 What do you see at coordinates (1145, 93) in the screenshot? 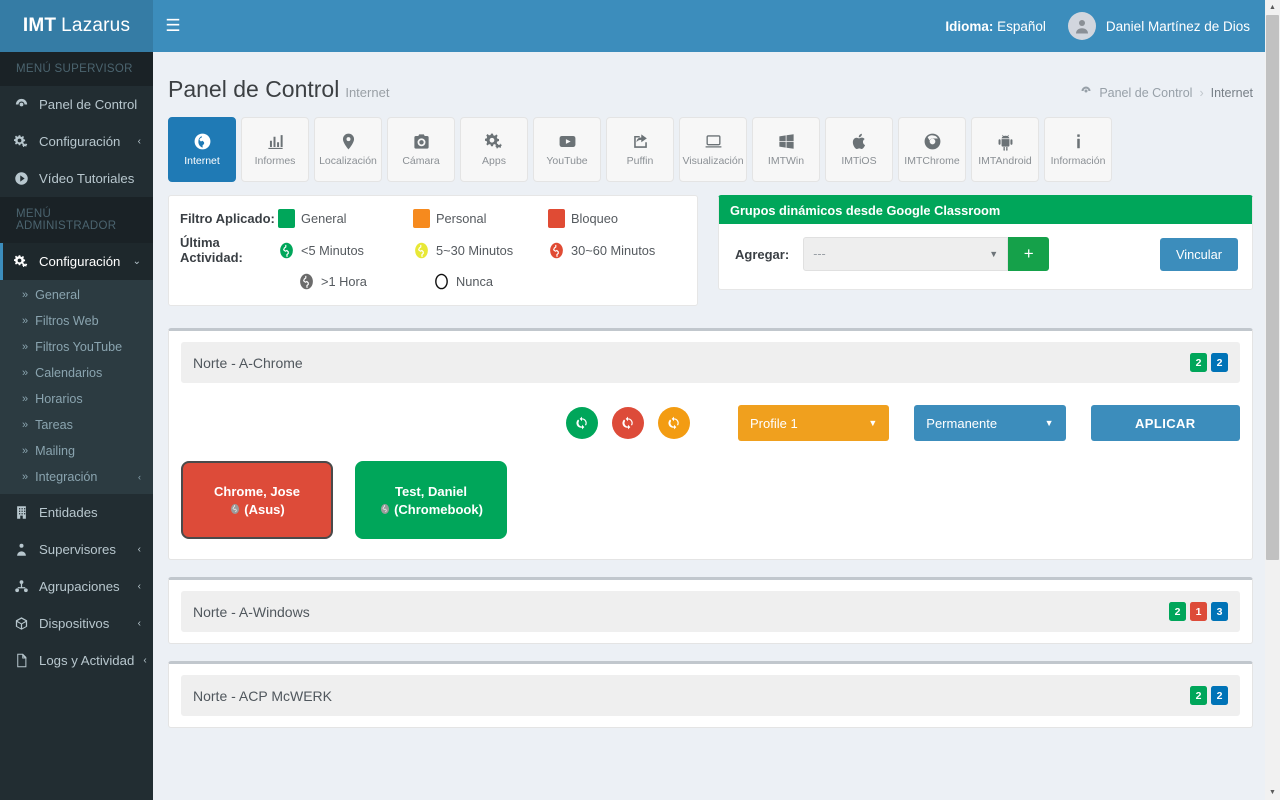
I see `breadcrumb-root: Panel de Control` at bounding box center [1145, 93].